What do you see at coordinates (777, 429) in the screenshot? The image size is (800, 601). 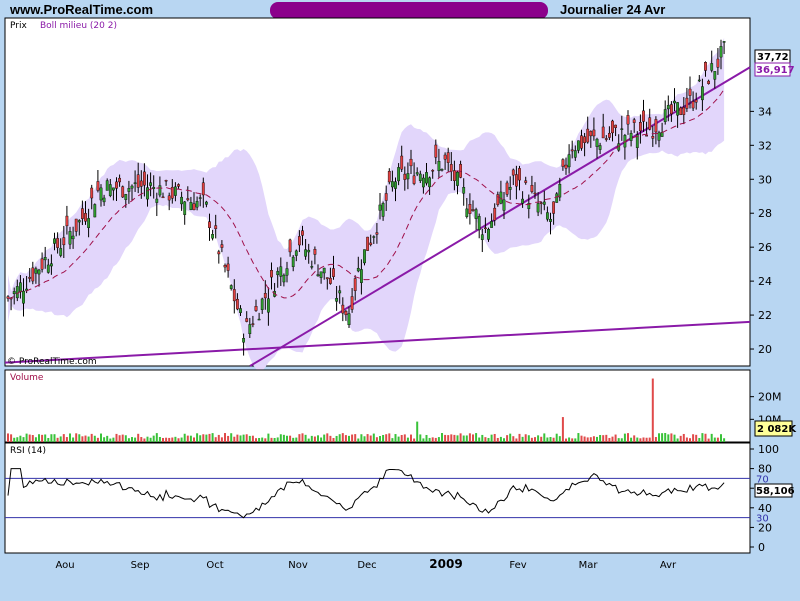 I see `volume-last-label: 2 082K` at bounding box center [777, 429].